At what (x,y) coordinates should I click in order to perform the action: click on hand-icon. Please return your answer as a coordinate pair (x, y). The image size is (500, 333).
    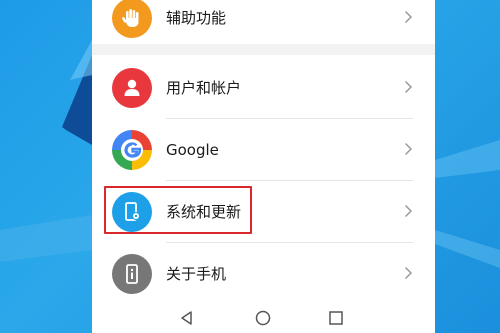
    Looking at the image, I should click on (132, 19).